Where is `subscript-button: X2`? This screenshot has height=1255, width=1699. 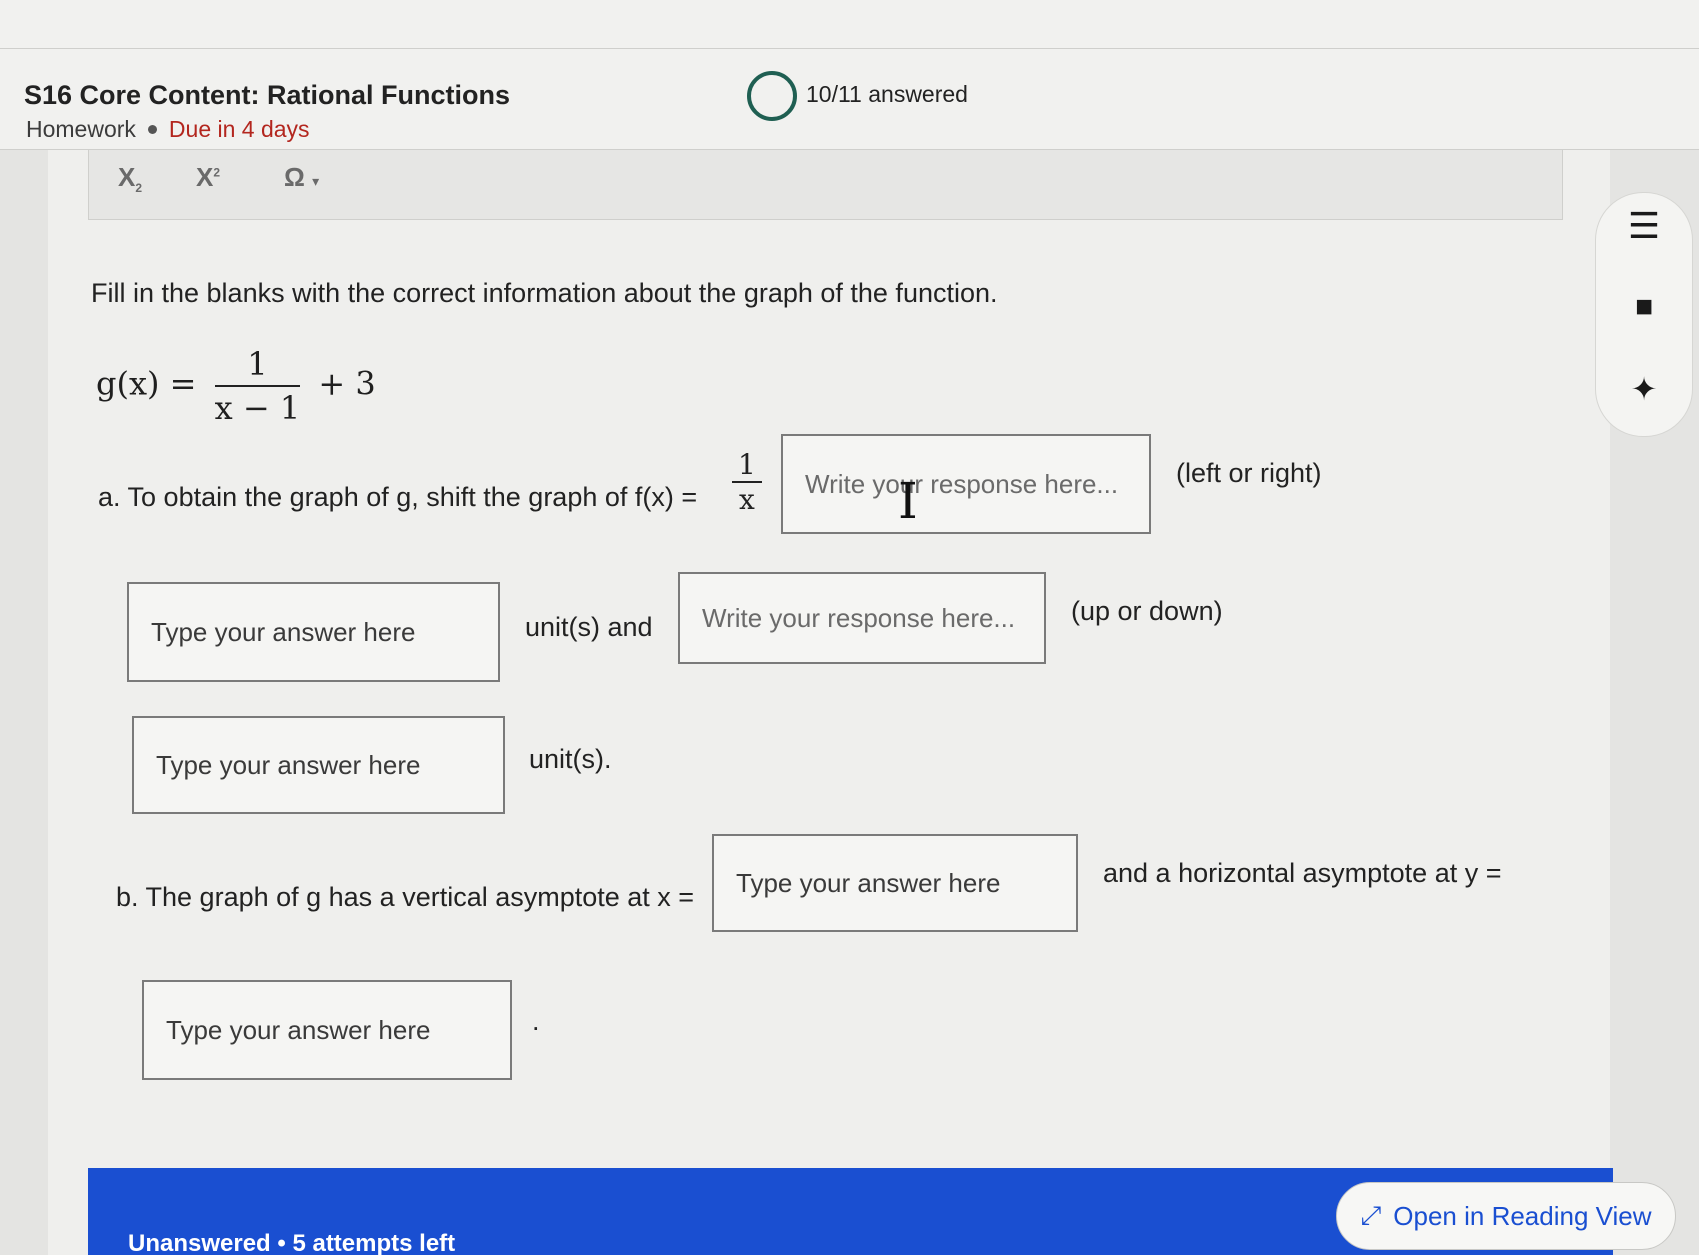
subscript-button: X2 is located at coordinates (130, 178).